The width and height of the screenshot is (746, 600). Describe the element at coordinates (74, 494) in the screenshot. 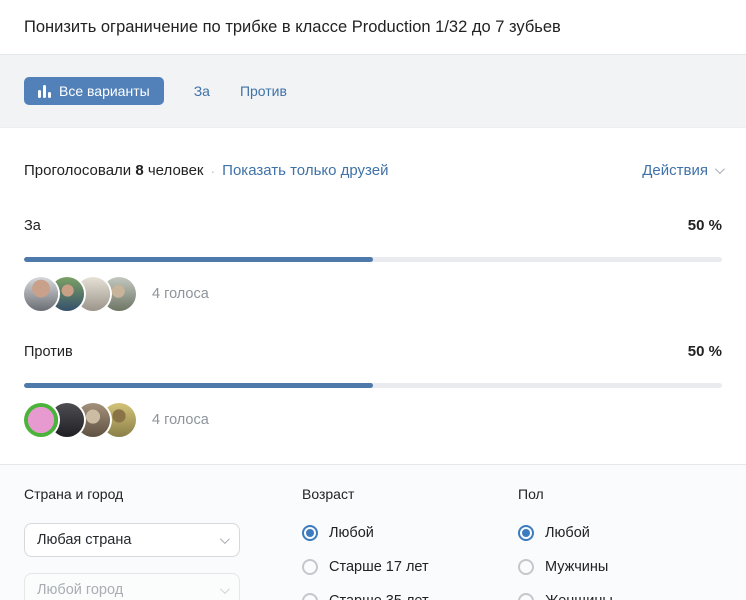

I see `filter-location-label: Страна и город` at that location.